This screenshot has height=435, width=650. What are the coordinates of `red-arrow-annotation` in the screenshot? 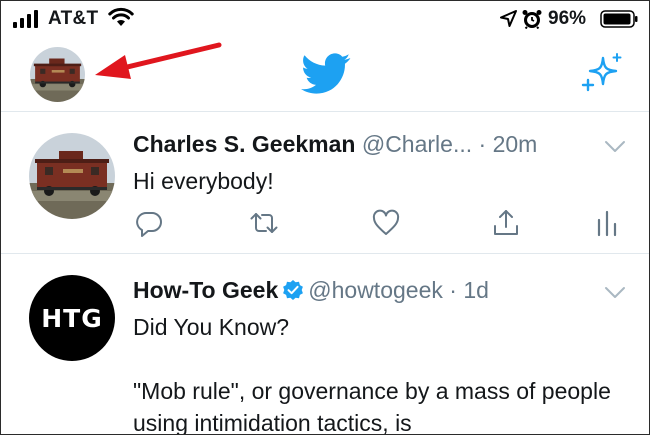 It's located at (158, 60).